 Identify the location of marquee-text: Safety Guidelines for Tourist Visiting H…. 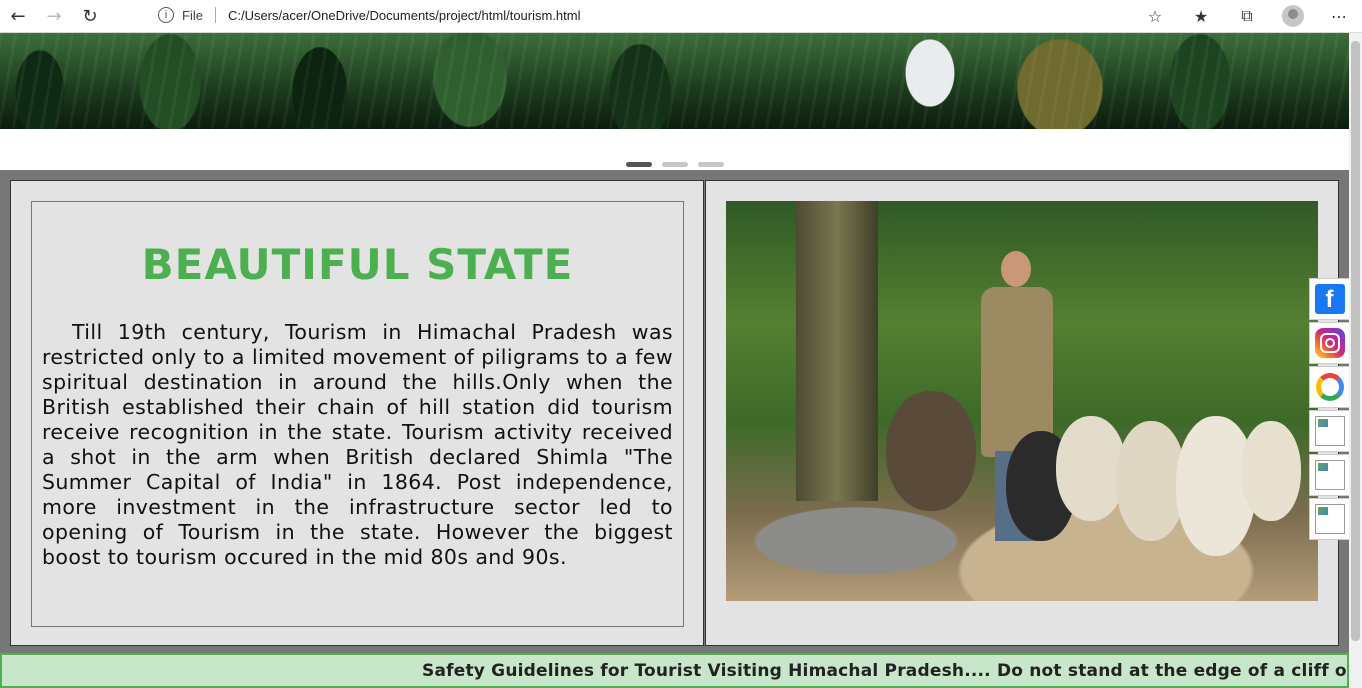
(885, 671).